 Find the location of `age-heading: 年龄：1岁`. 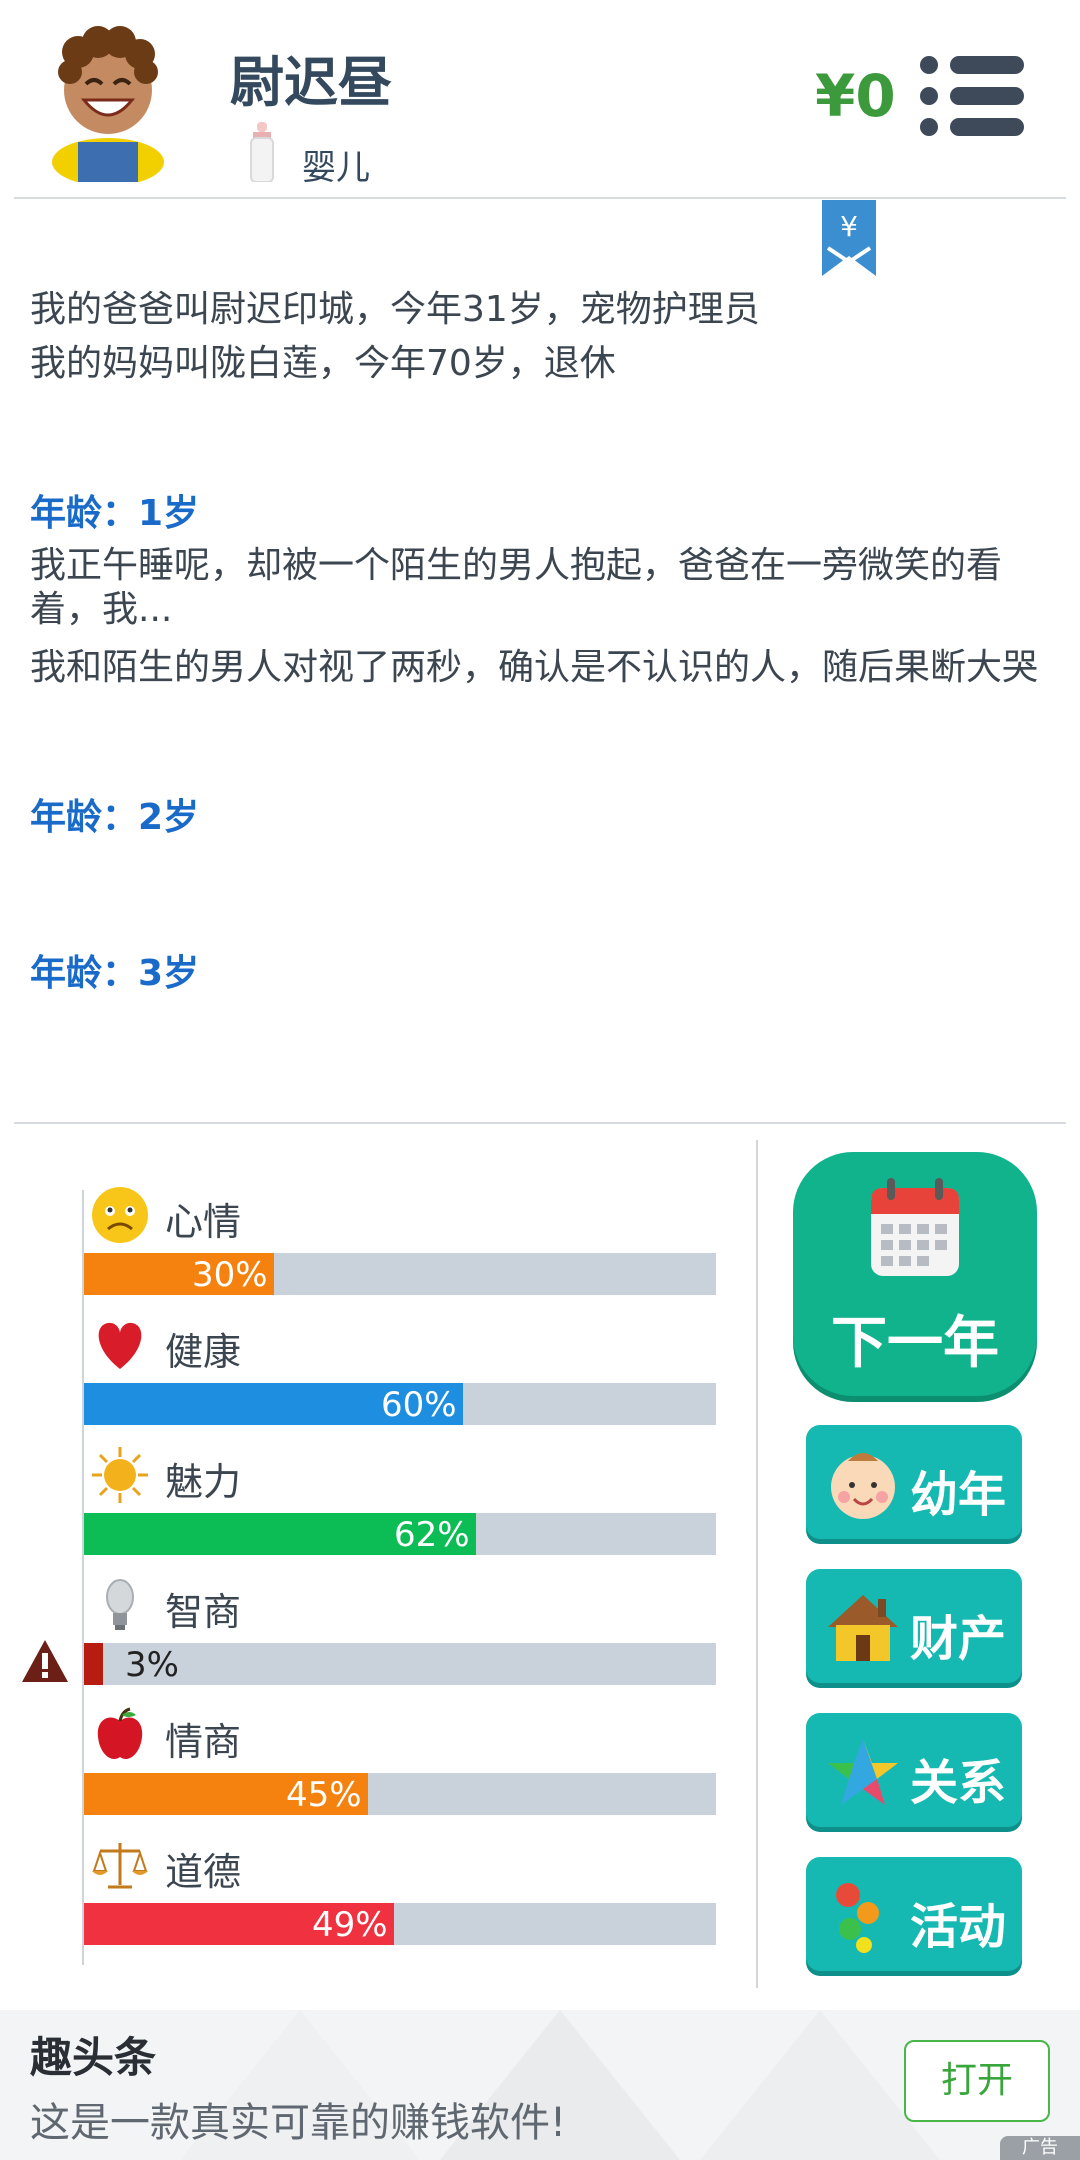

age-heading: 年龄：1岁 is located at coordinates (115, 513).